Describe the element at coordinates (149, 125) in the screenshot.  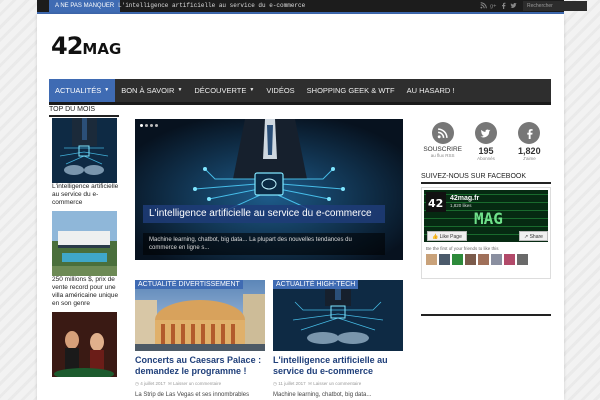
I see `slider-pagination` at that location.